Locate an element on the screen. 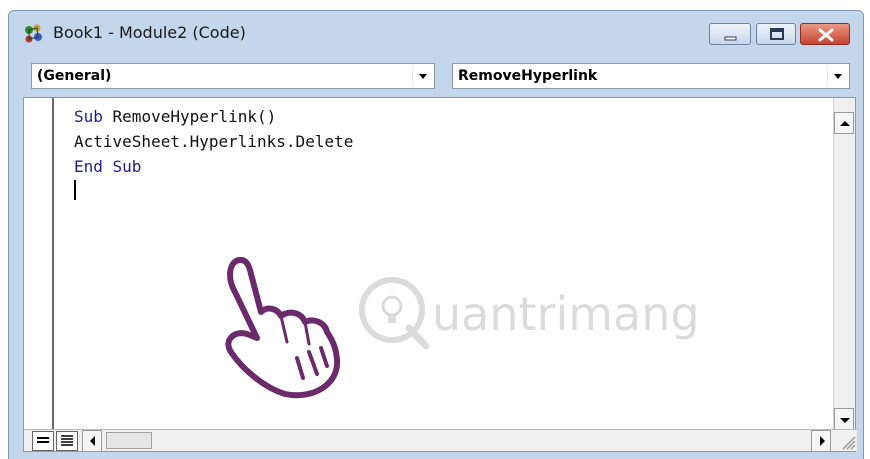  procedure-dropdown: RemoveHyperlink is located at coordinates (651, 76).